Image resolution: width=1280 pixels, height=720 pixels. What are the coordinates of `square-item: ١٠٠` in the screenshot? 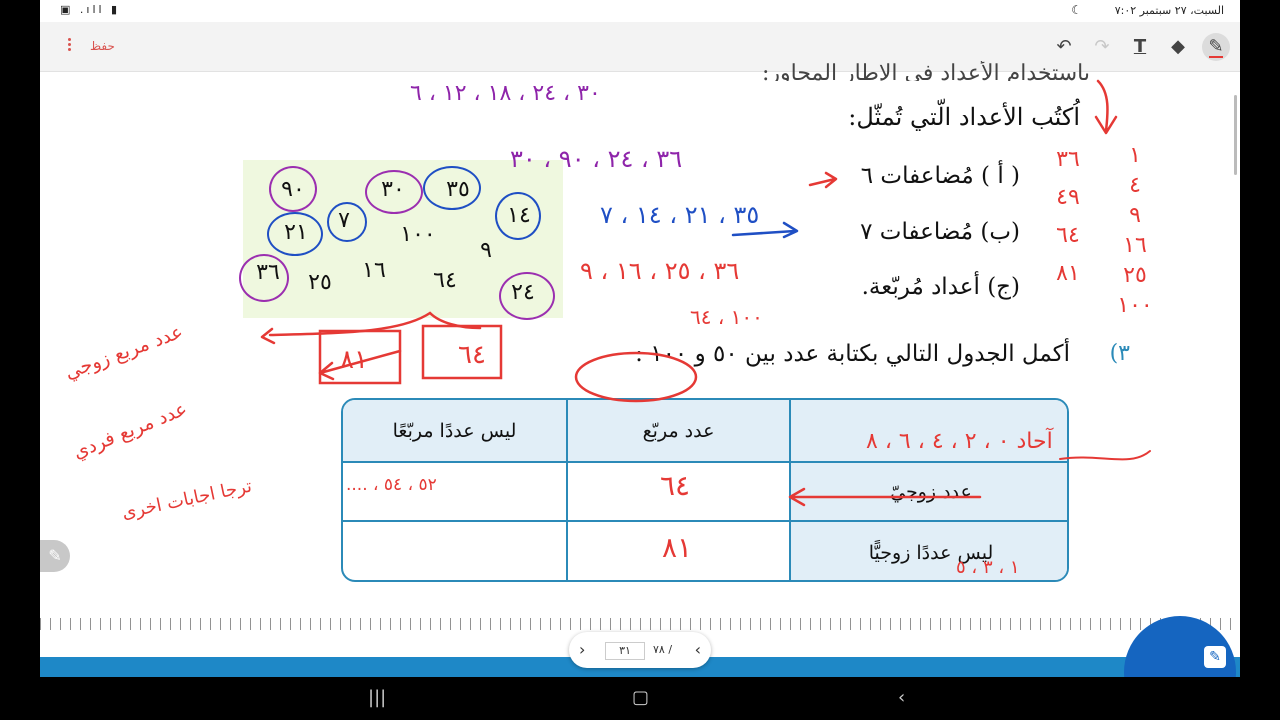 It's located at (1135, 305).